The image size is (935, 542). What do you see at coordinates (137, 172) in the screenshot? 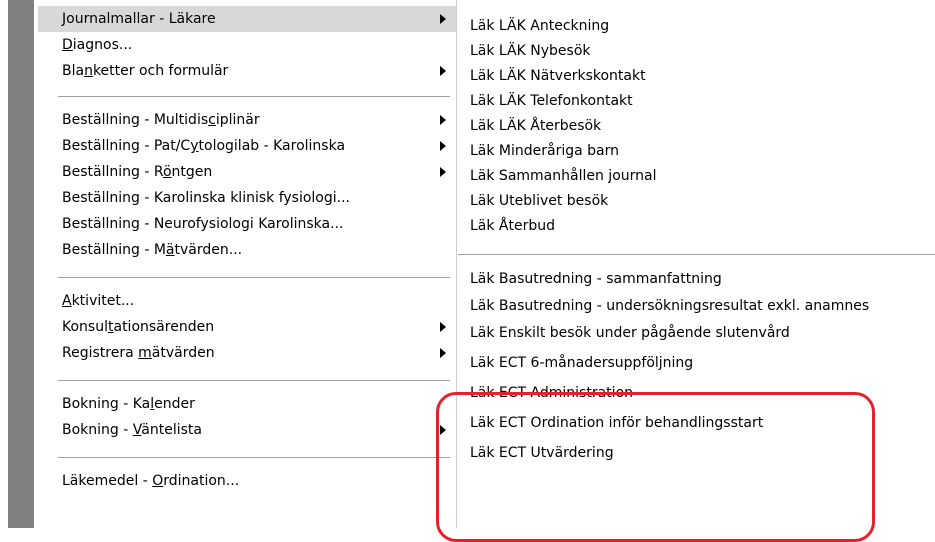
I see `menu-item-label: Beställning - Röntgen` at bounding box center [137, 172].